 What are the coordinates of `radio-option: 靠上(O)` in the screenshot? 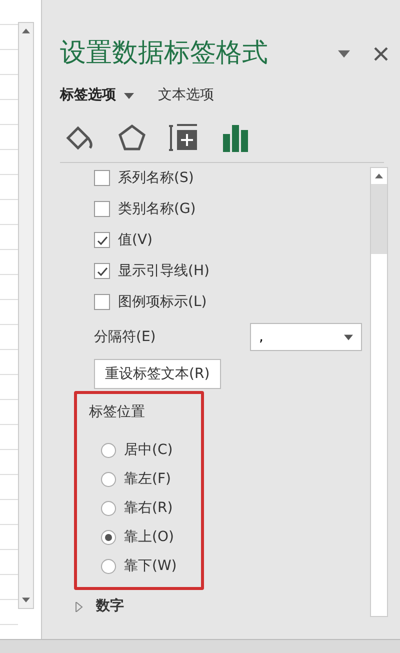 It's located at (151, 537).